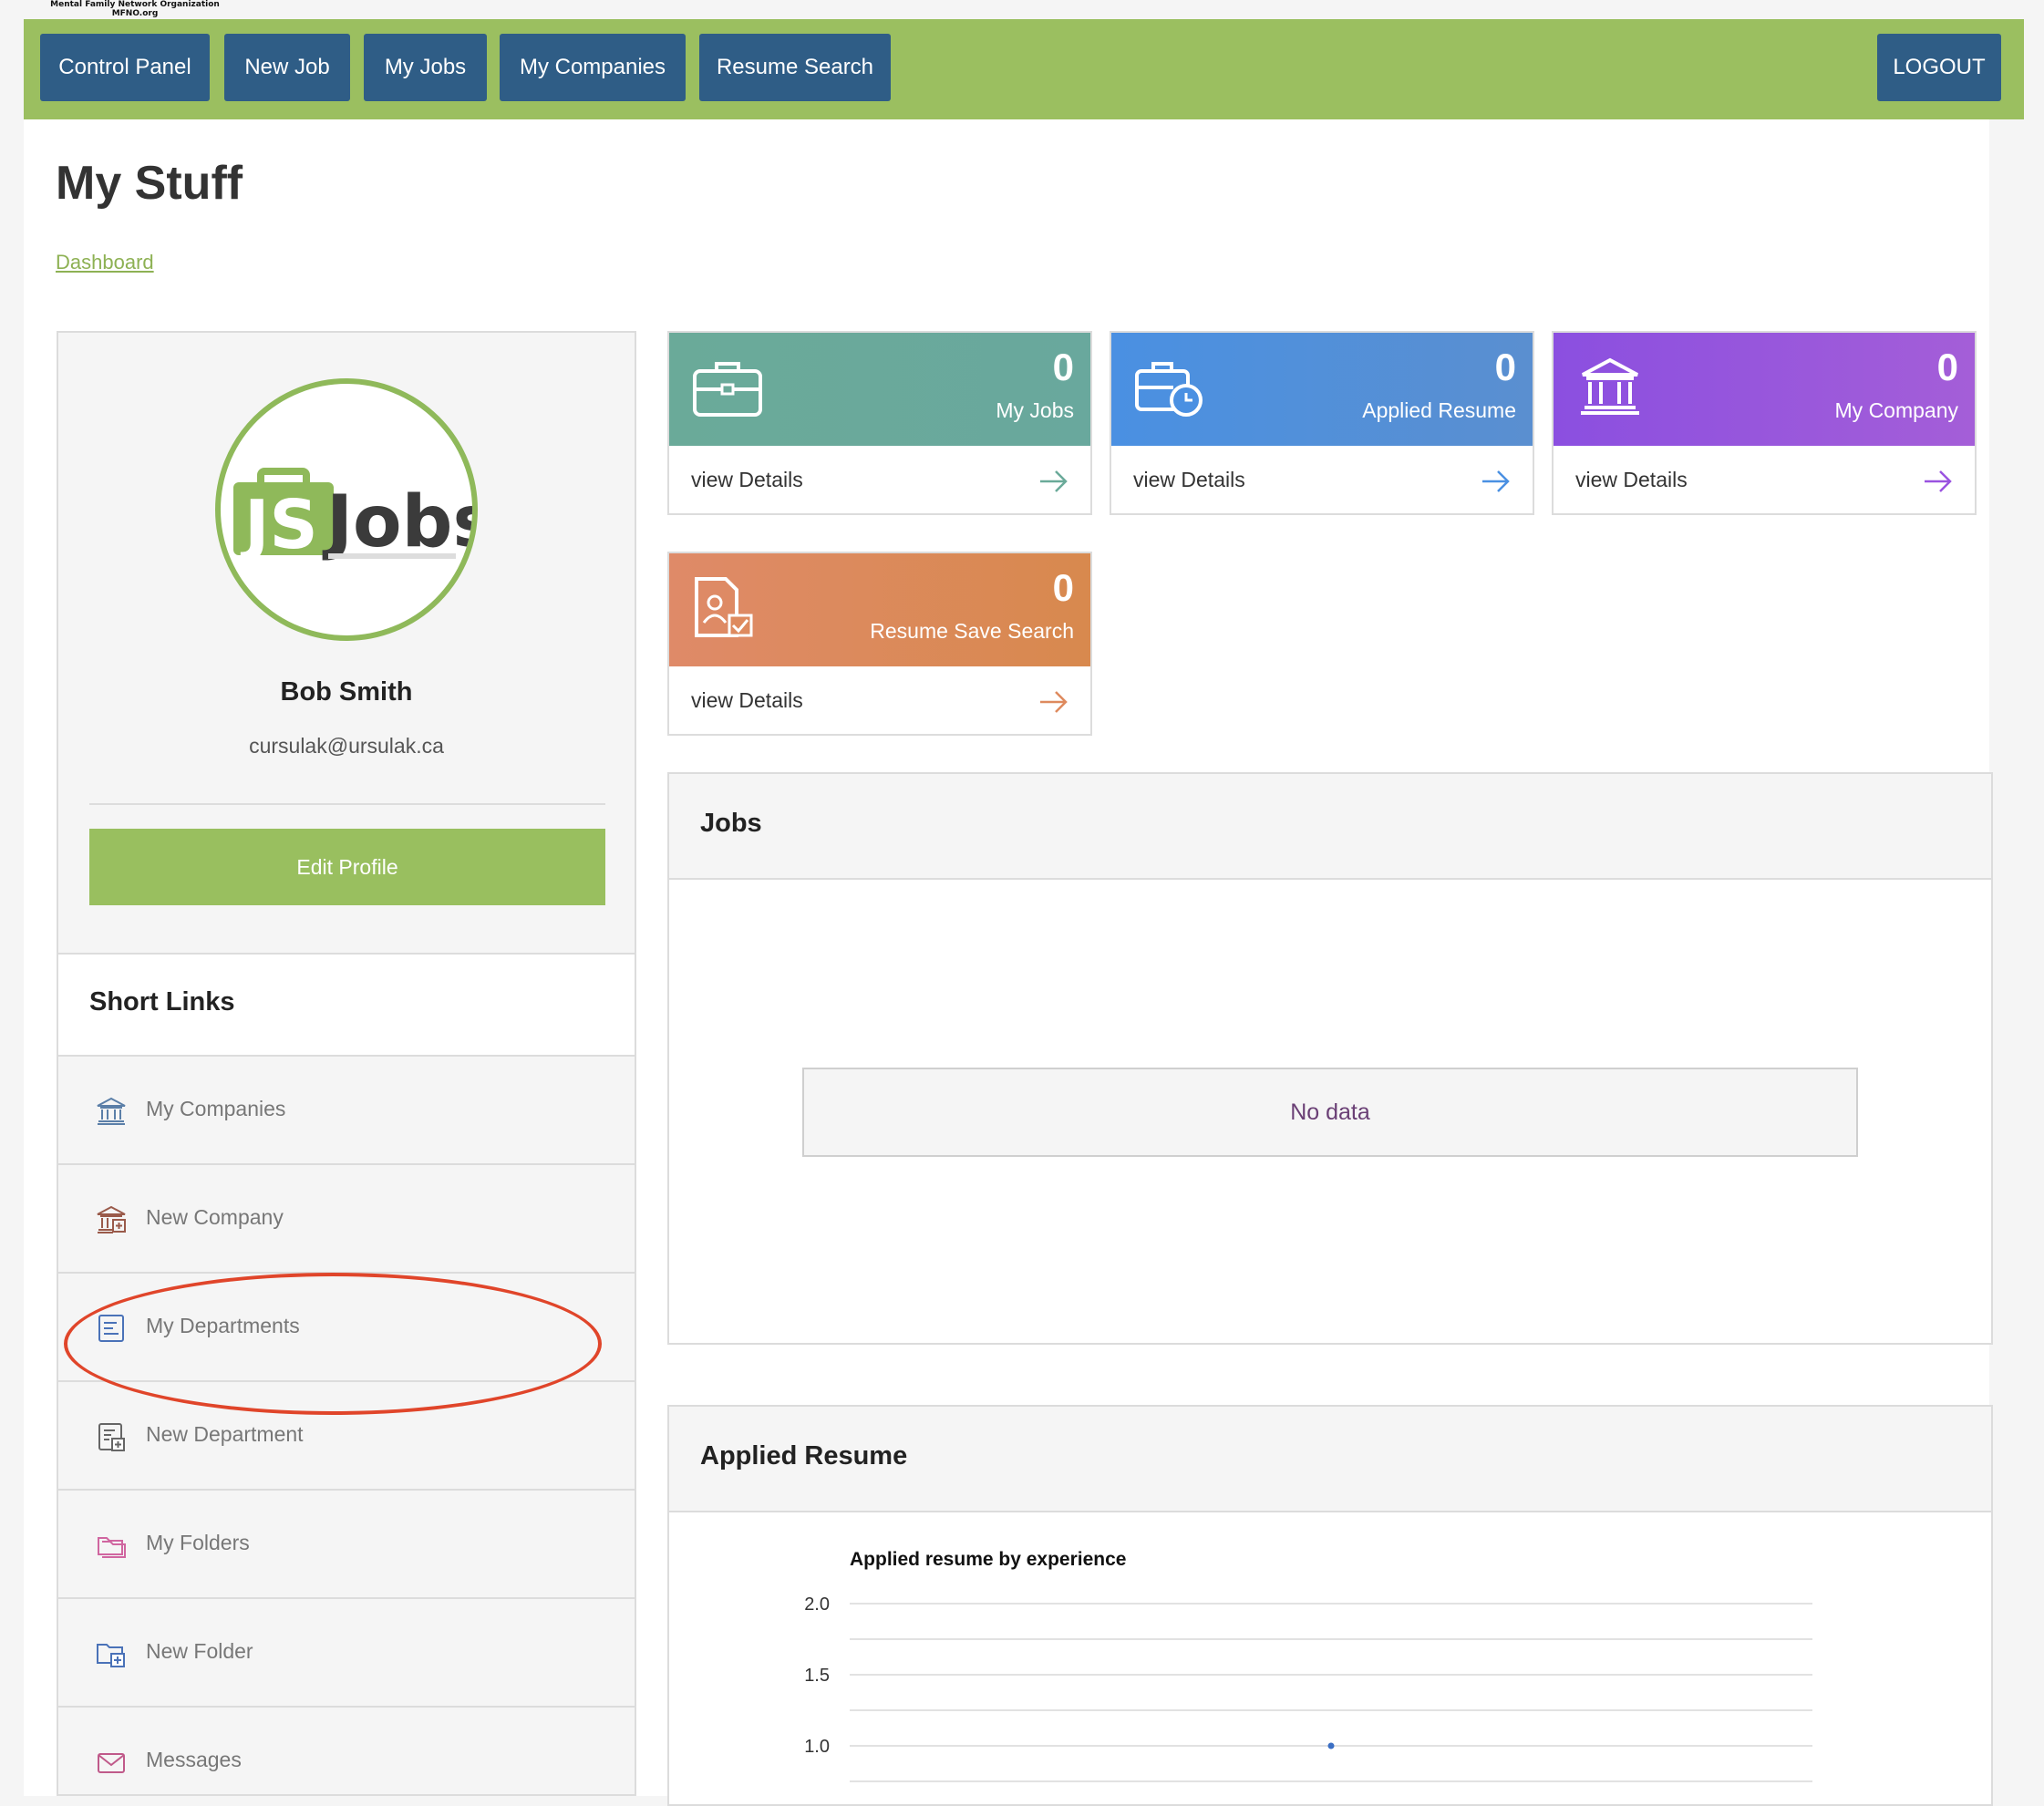 This screenshot has height=1806, width=2044. What do you see at coordinates (162, 1002) in the screenshot?
I see `short-links-title: Short Links` at bounding box center [162, 1002].